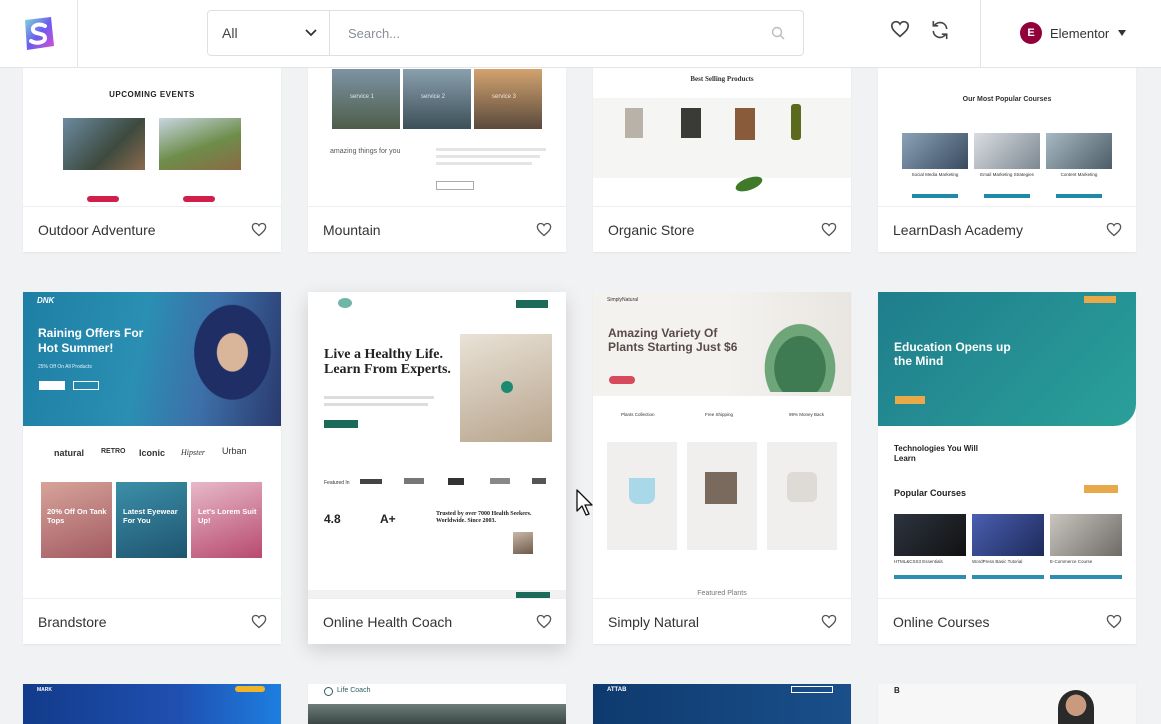 The height and width of the screenshot is (724, 1161). What do you see at coordinates (362, 97) in the screenshot?
I see `service-label: service 1` at bounding box center [362, 97].